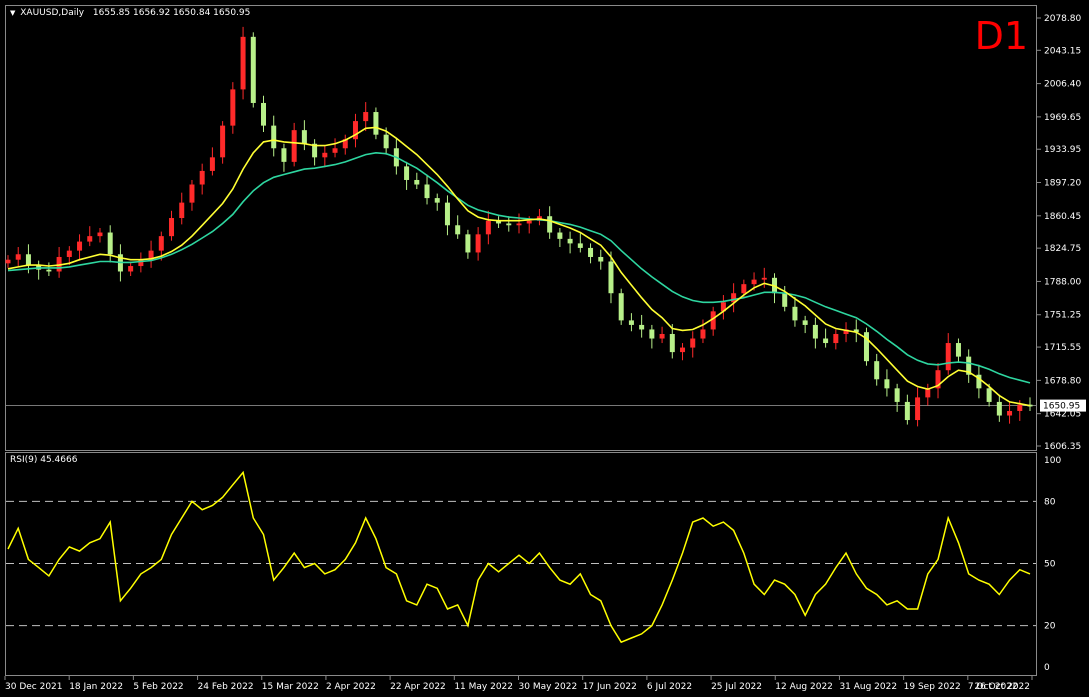  What do you see at coordinates (1062, 19) in the screenshot?
I see `price-axis-tick-label: 2078.80` at bounding box center [1062, 19].